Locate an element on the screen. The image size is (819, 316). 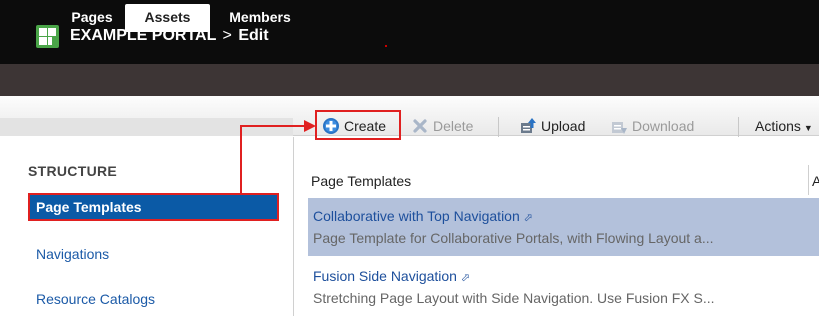
annotation-arrow-horizontal is located at coordinates (273, 126).